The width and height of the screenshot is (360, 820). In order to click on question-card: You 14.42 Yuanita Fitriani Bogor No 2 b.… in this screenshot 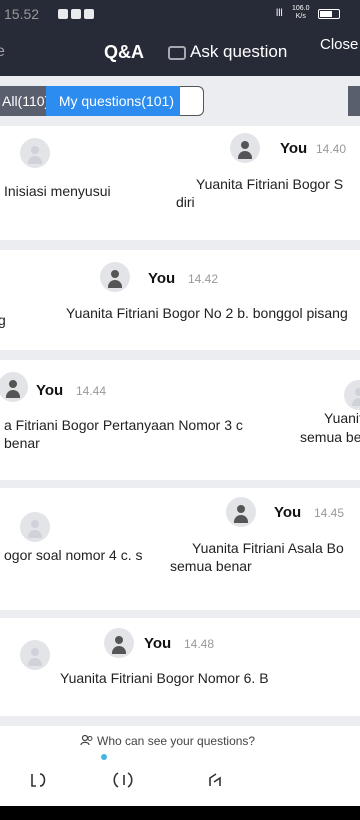, I will do `click(180, 300)`.